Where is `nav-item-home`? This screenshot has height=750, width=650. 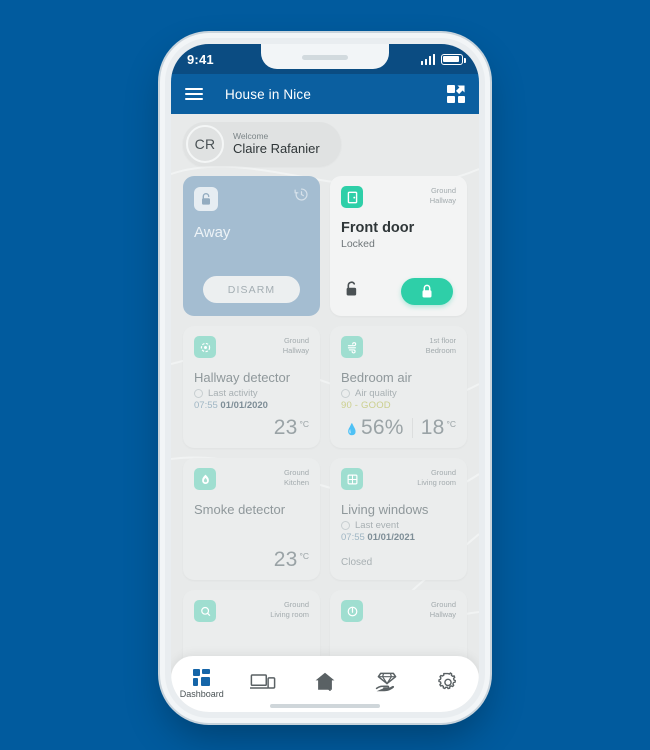
nav-item-home is located at coordinates (325, 684).